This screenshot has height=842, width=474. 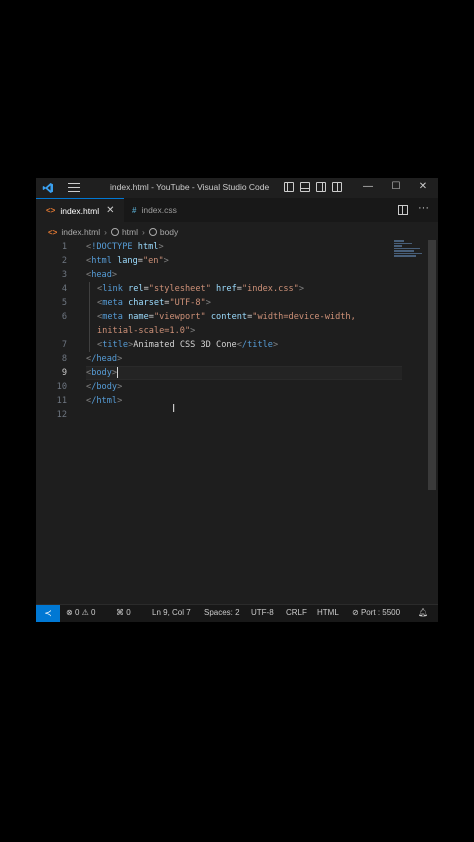 I want to click on line-code: <!DOCTYPE html>, so click(x=125, y=247).